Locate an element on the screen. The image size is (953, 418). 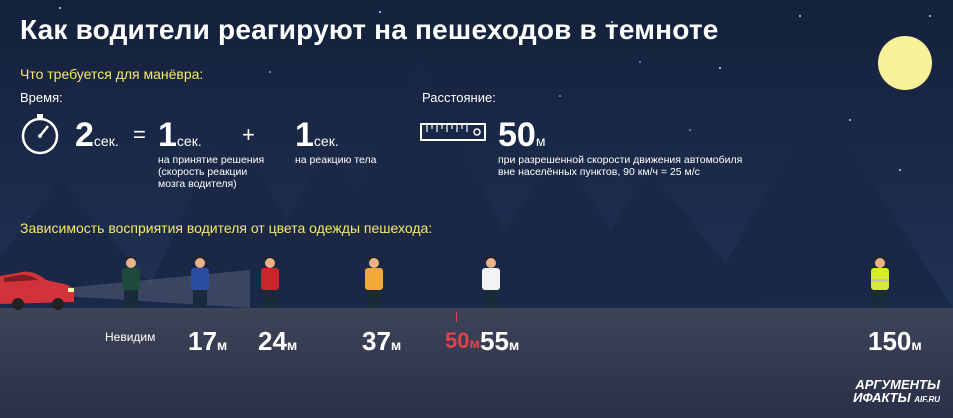
decision-time: 1сек. is located at coordinates (180, 135).